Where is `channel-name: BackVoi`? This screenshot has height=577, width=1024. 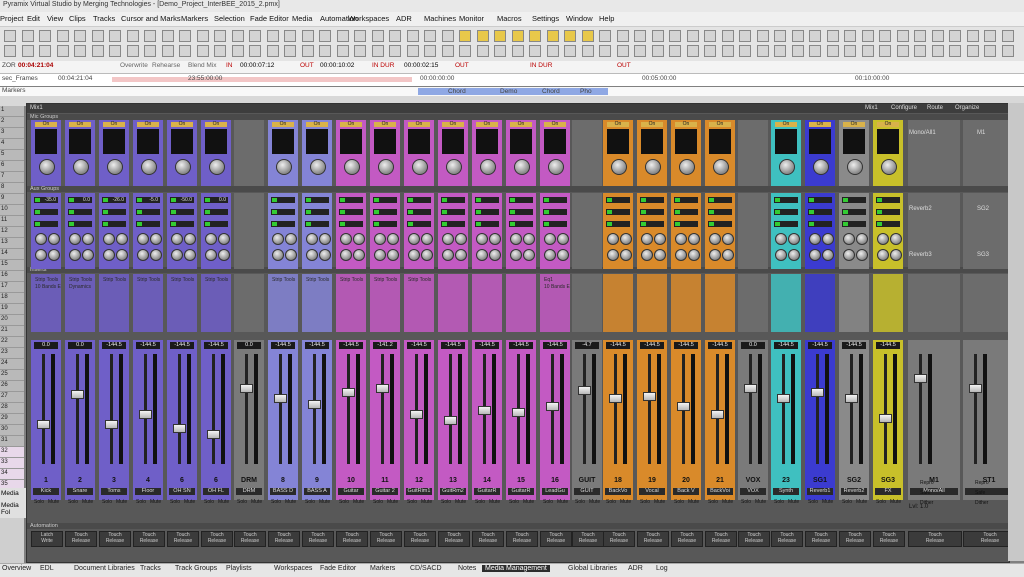
channel-name: BackVoi is located at coordinates (720, 491).